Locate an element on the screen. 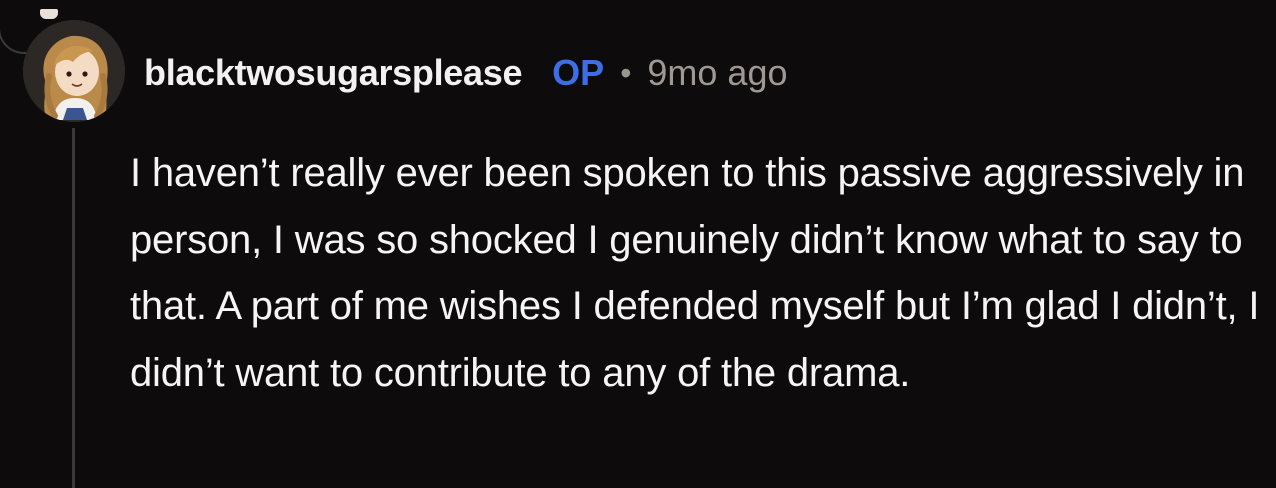 This screenshot has height=488, width=1276. thread-line is located at coordinates (73, 308).